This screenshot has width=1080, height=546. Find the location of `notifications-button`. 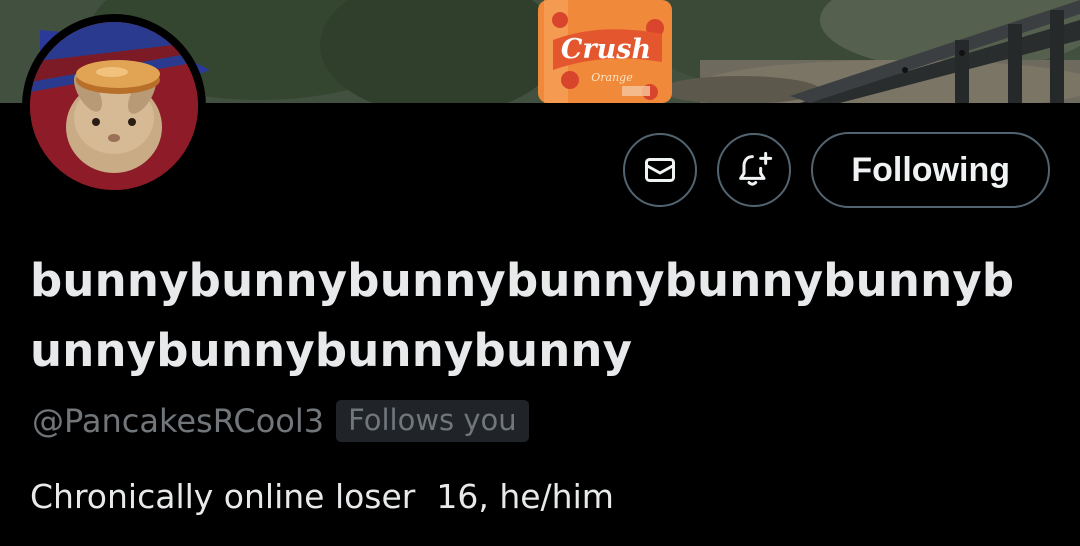

notifications-button is located at coordinates (754, 170).